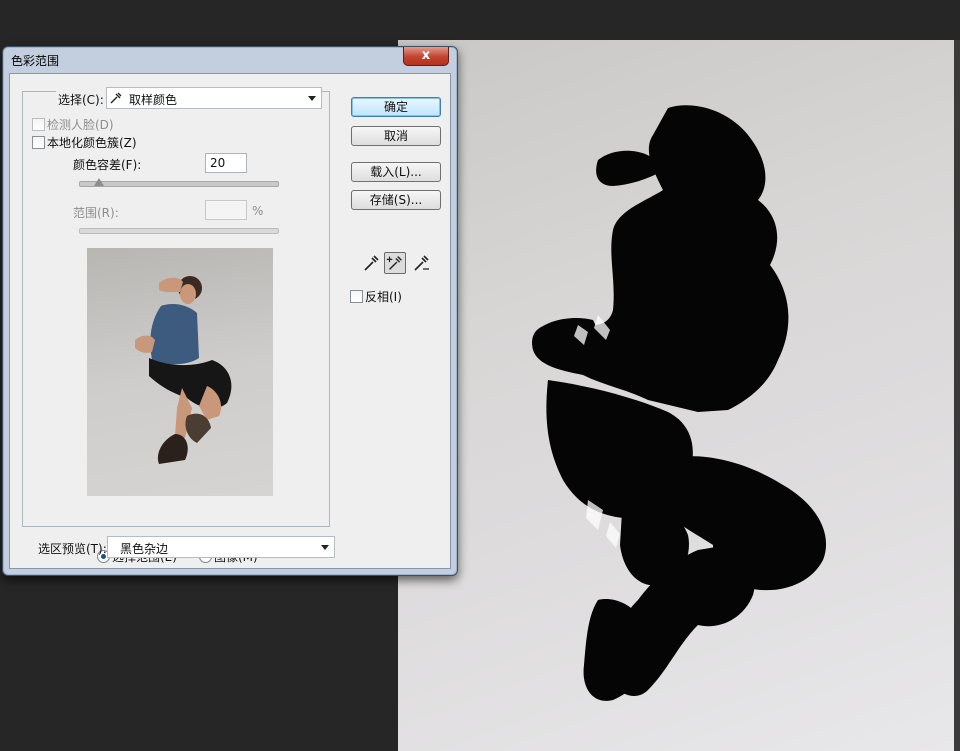  Describe the element at coordinates (383, 297) in the screenshot. I see `invert-label: 反相(I)` at that location.